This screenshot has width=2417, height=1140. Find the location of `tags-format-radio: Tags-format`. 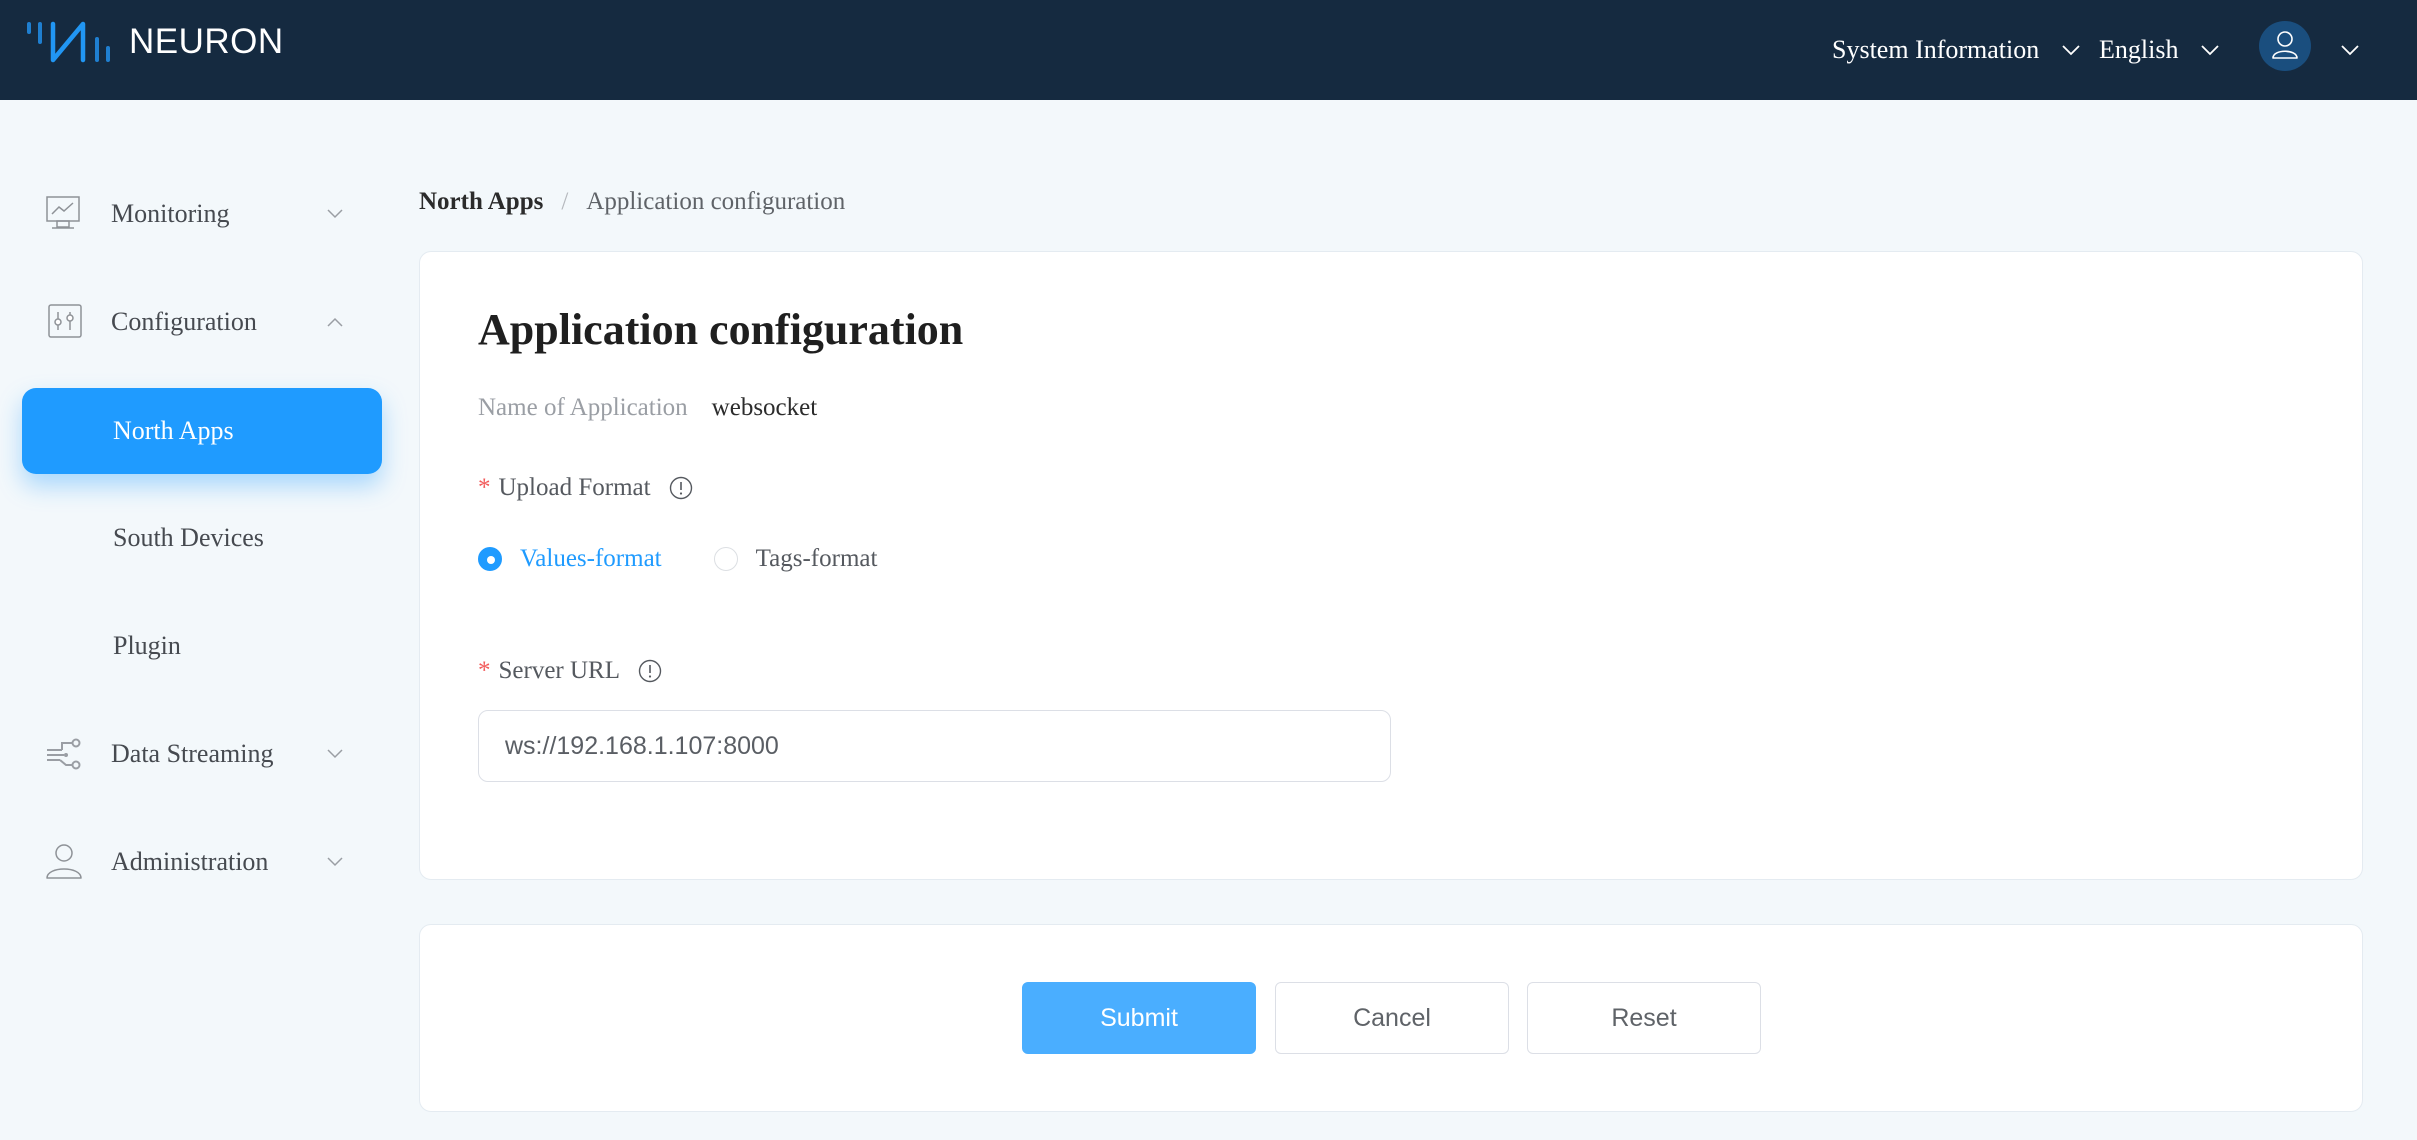

tags-format-radio: Tags-format is located at coordinates (795, 559).